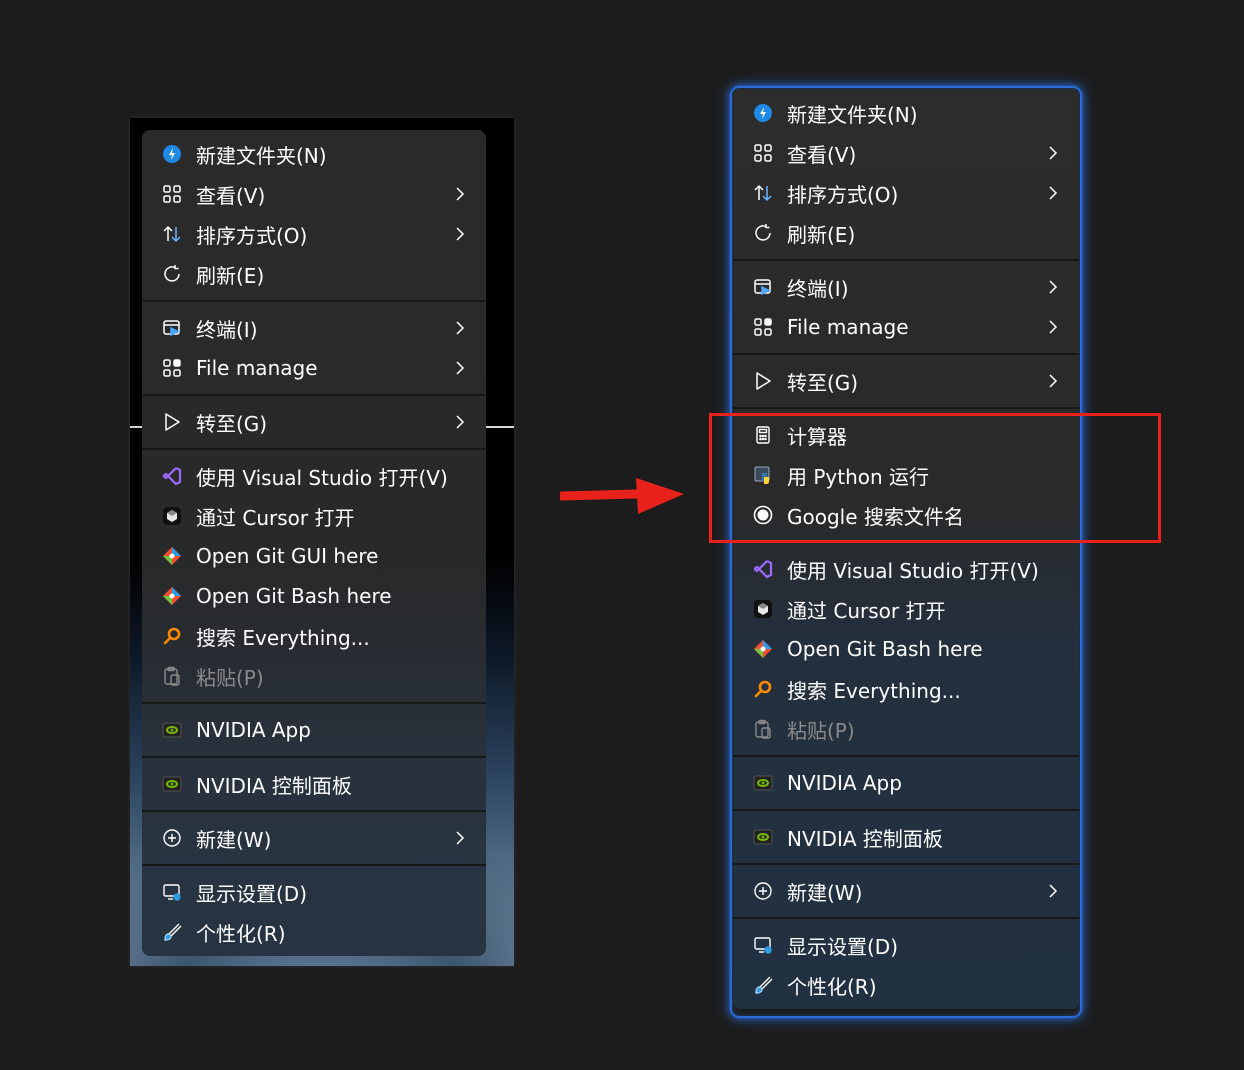 Image resolution: width=1244 pixels, height=1070 pixels. I want to click on display-settings-icon, so click(763, 945).